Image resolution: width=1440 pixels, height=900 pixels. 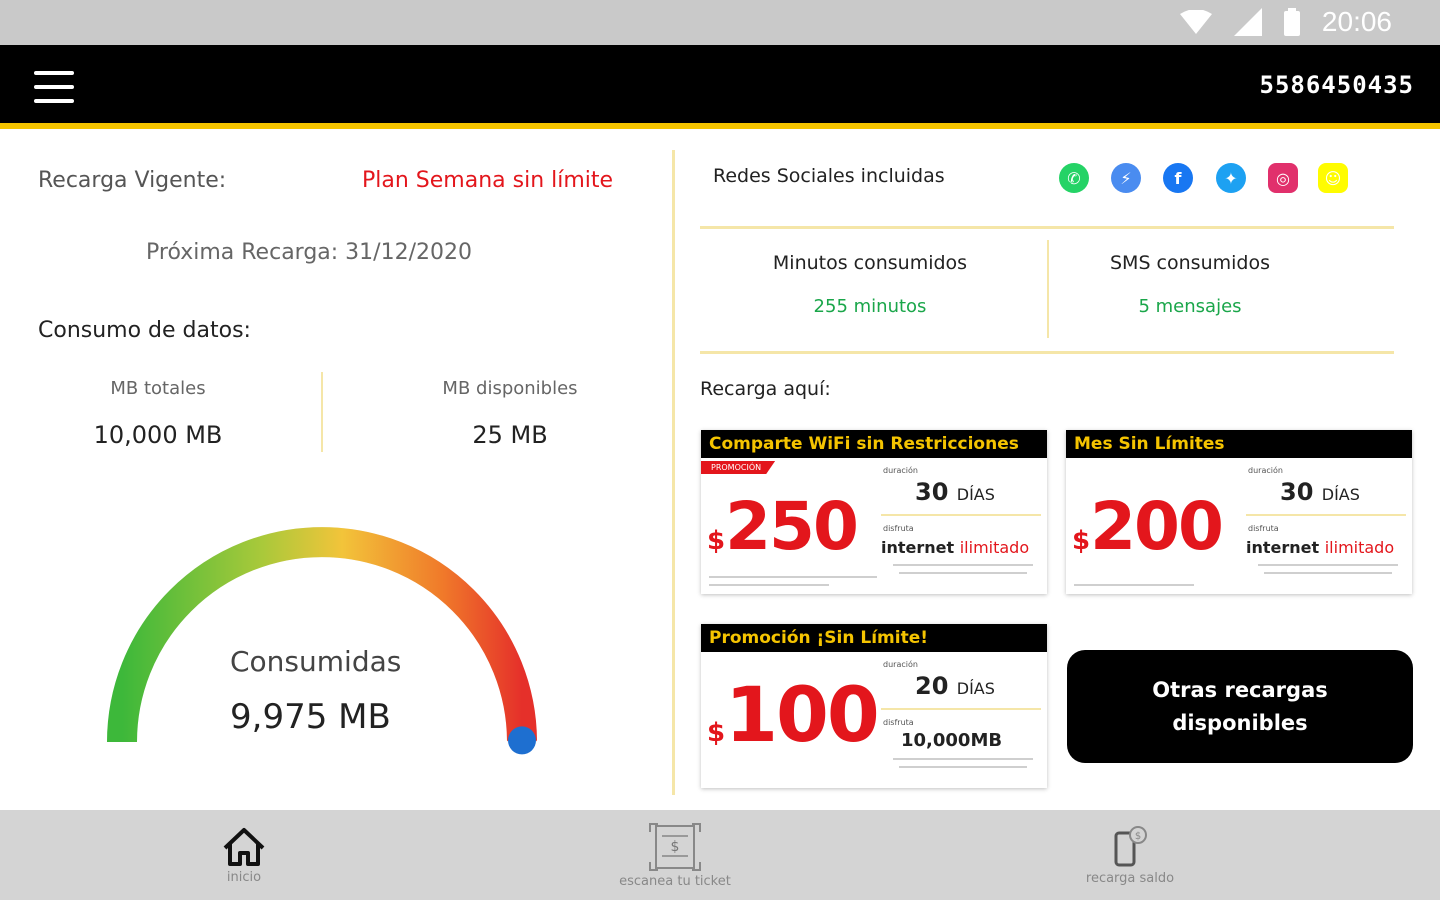 What do you see at coordinates (673, 472) in the screenshot?
I see `panel-divider` at bounding box center [673, 472].